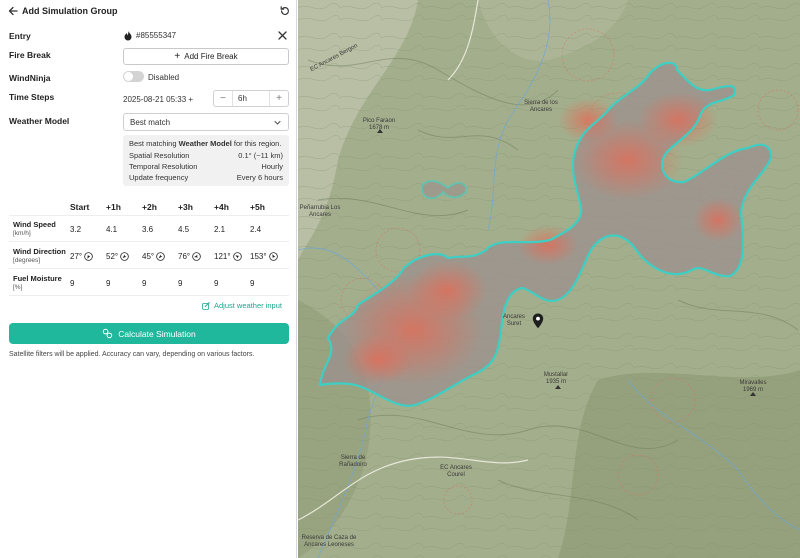  What do you see at coordinates (219, 229) in the screenshot?
I see `wind-speed-cell: 2.1` at bounding box center [219, 229].